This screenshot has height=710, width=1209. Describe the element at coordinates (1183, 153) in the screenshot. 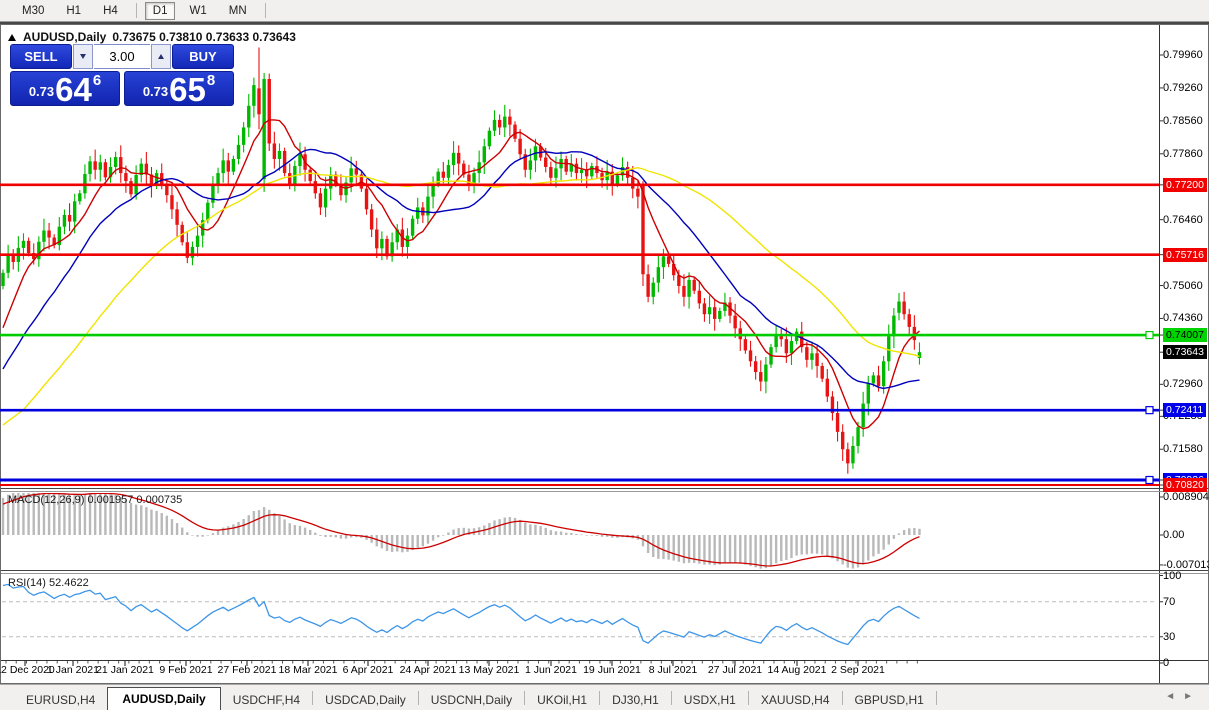

I see `price-tick: 0.77860` at that location.